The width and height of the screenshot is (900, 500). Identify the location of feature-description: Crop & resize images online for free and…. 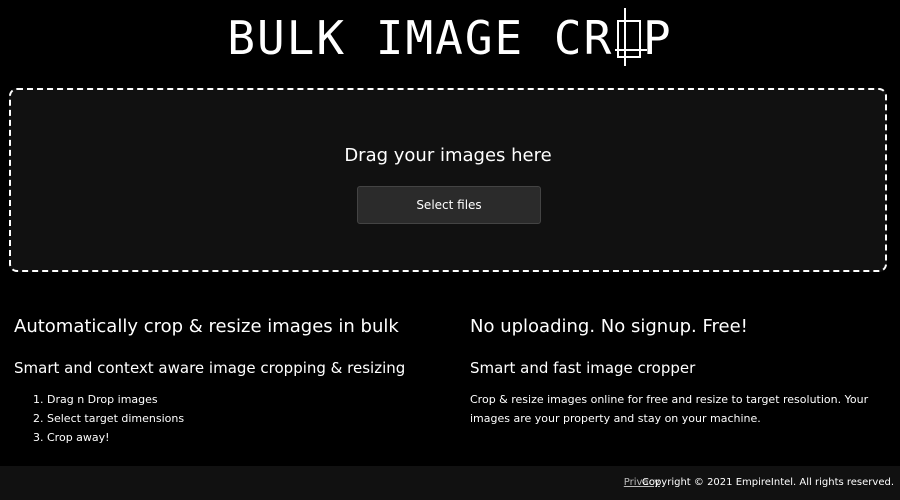
(669, 409).